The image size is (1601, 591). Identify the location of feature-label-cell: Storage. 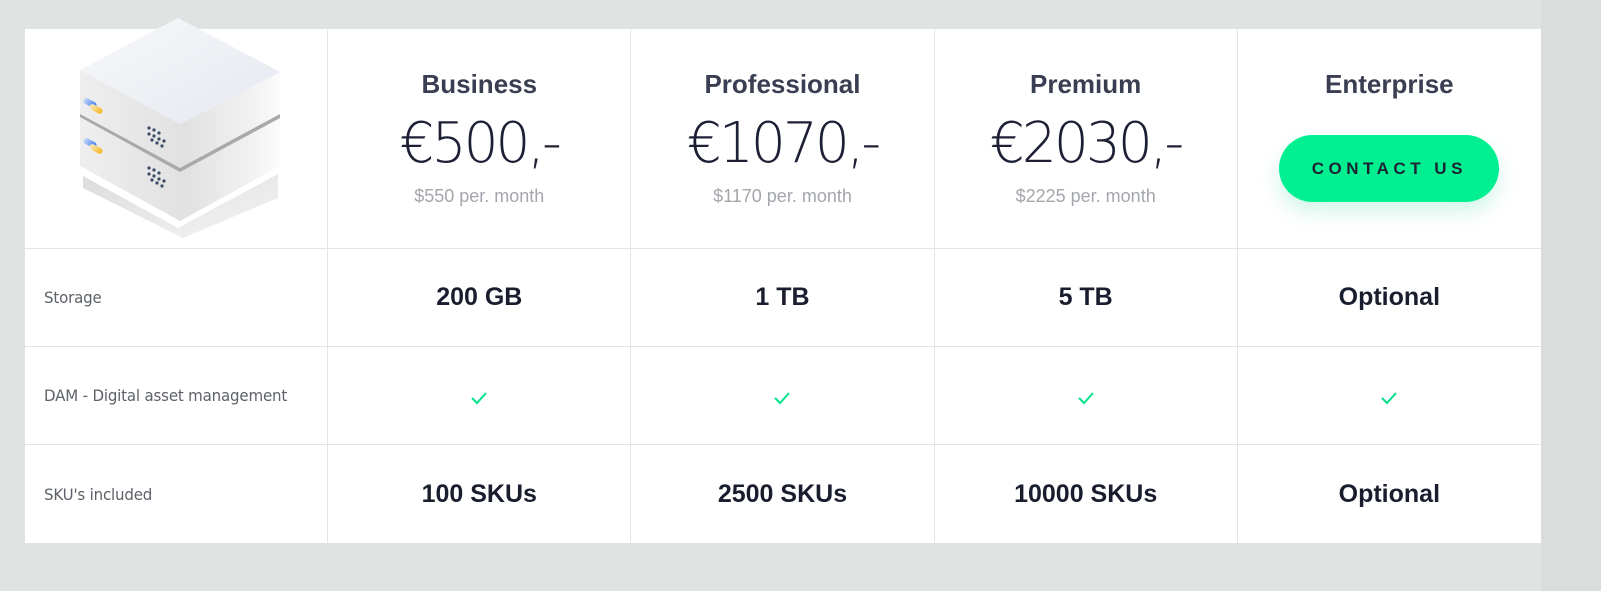
(177, 297).